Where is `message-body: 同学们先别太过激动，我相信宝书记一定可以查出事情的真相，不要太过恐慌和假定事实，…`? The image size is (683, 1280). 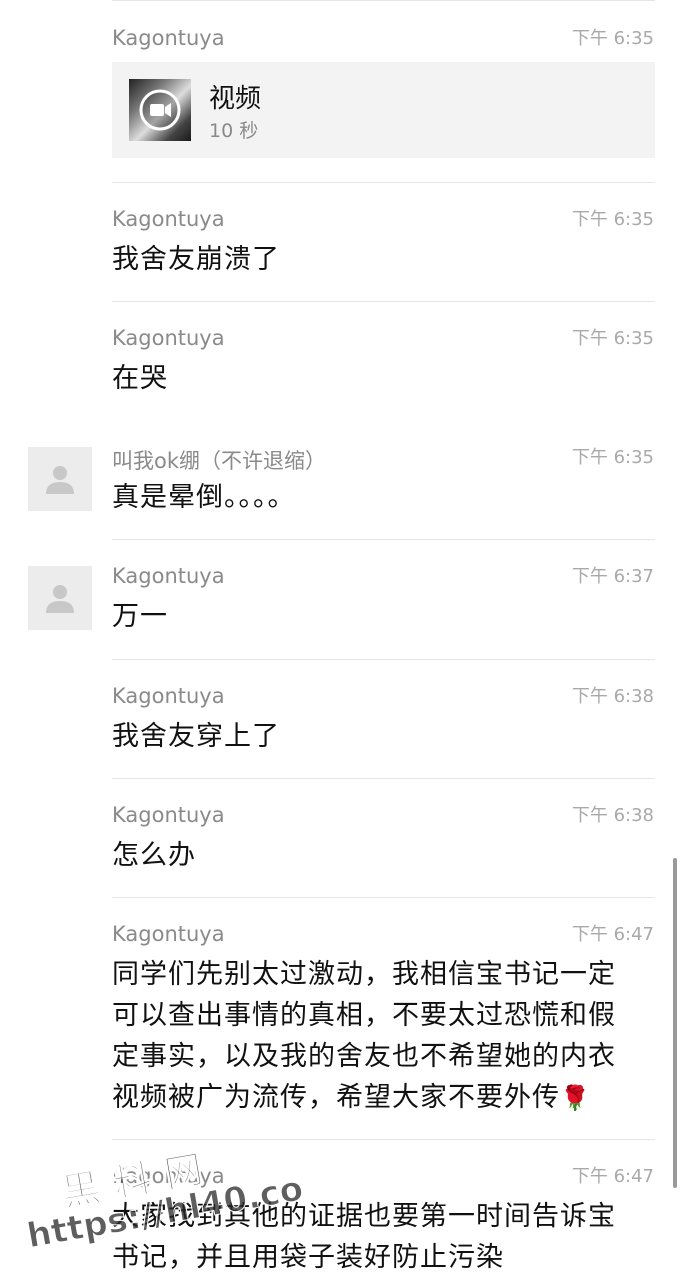
message-body: 同学们先别太过激动，我相信宝书记一定可以查出事情的真相，不要太过恐慌和假定事实，… is located at coordinates (364, 1036).